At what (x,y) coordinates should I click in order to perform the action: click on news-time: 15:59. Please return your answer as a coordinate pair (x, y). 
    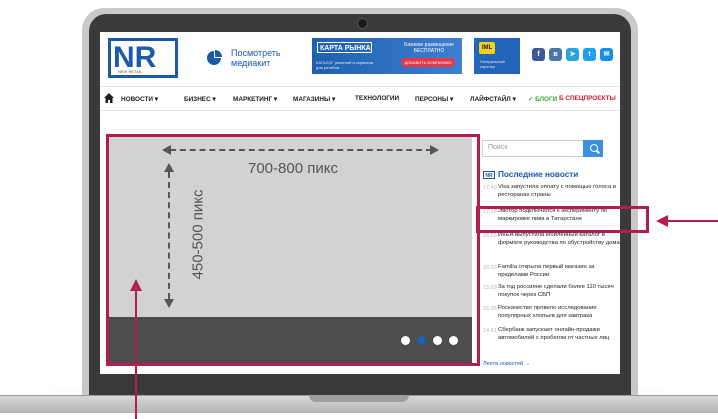
    Looking at the image, I should click on (490, 288).